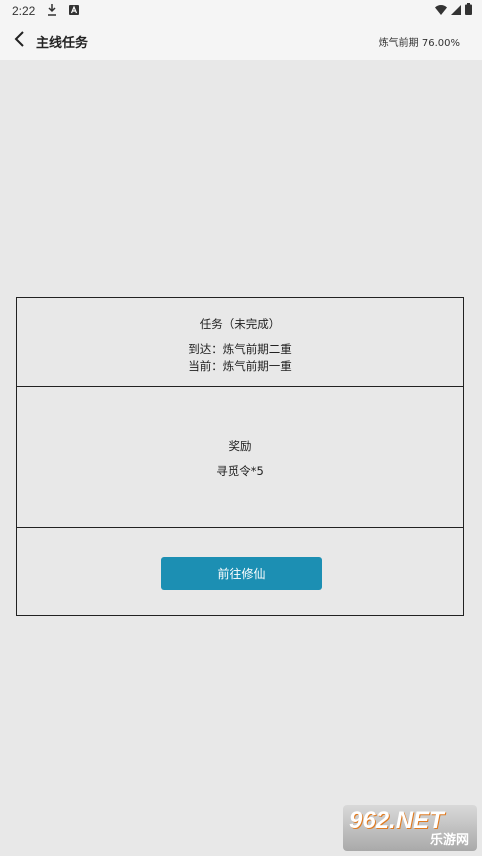 The height and width of the screenshot is (856, 482). Describe the element at coordinates (52, 11) in the screenshot. I see `download-icon` at that location.